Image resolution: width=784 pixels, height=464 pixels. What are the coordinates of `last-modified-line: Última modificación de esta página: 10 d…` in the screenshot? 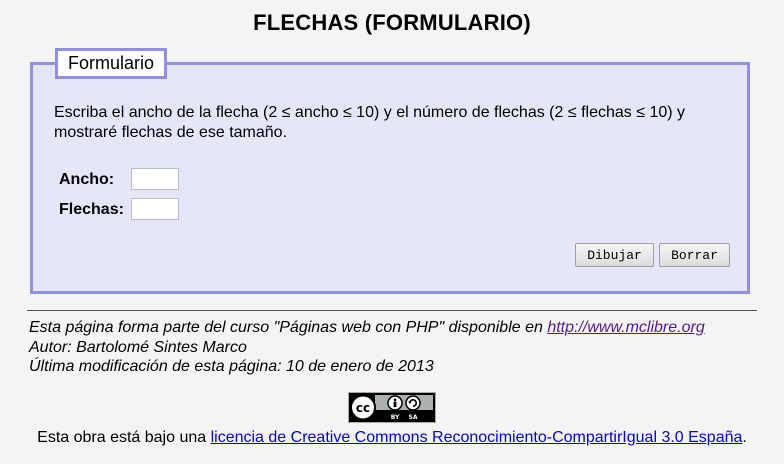 It's located at (231, 366).